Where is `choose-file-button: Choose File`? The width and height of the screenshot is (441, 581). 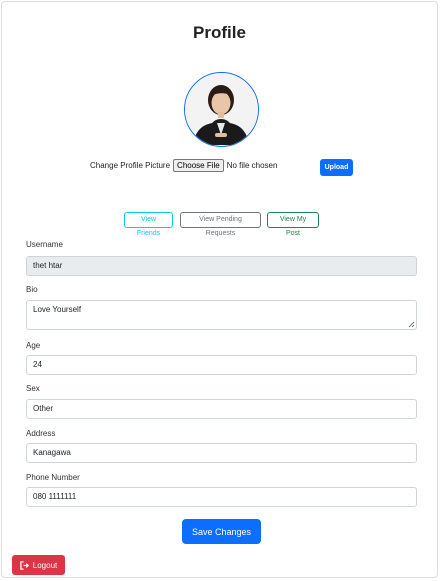
choose-file-button: Choose File is located at coordinates (198, 165).